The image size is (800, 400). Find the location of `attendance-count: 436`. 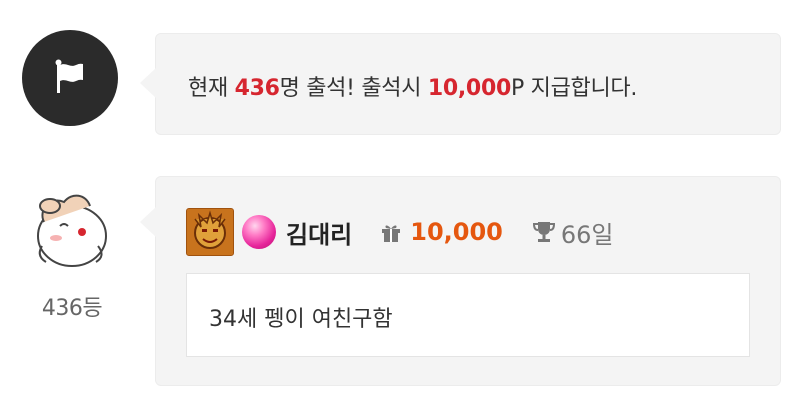

attendance-count: 436 is located at coordinates (257, 88).